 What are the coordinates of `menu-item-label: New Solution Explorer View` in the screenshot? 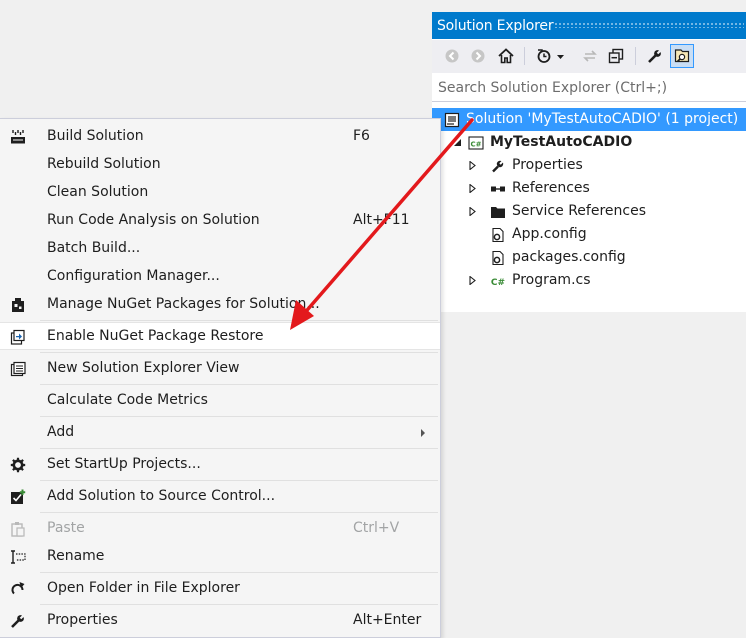 It's located at (143, 368).